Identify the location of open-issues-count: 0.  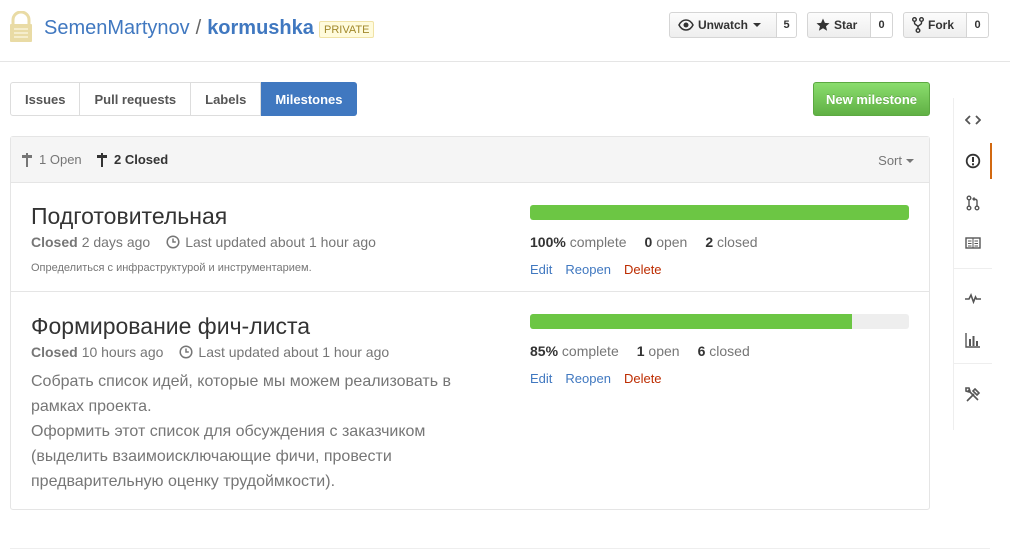
(648, 242).